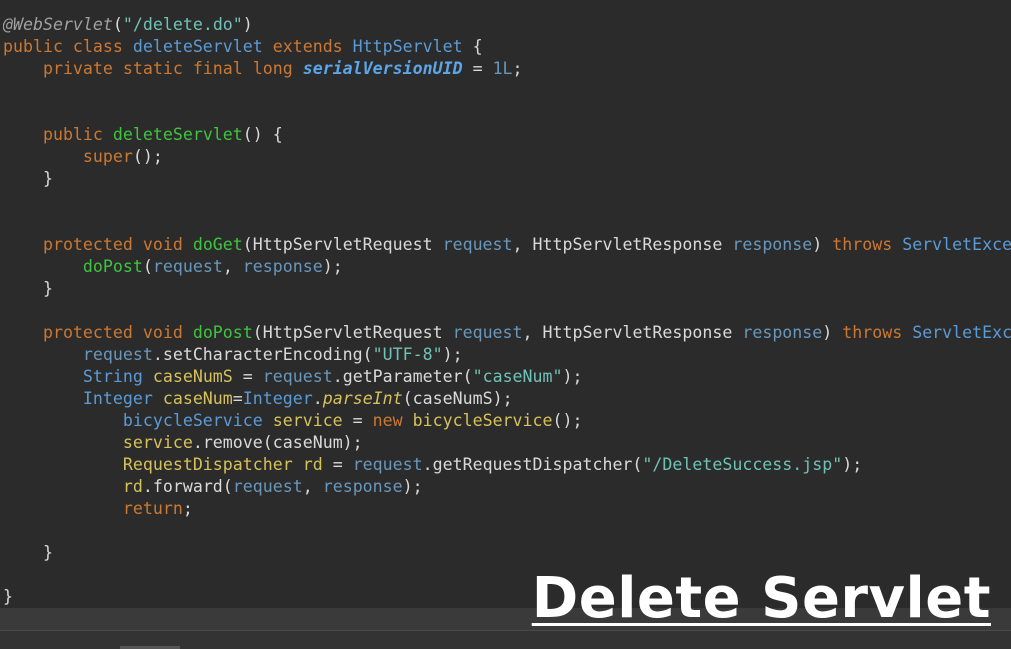 This screenshot has width=1011, height=649. I want to click on code-token: ();, so click(147, 156).